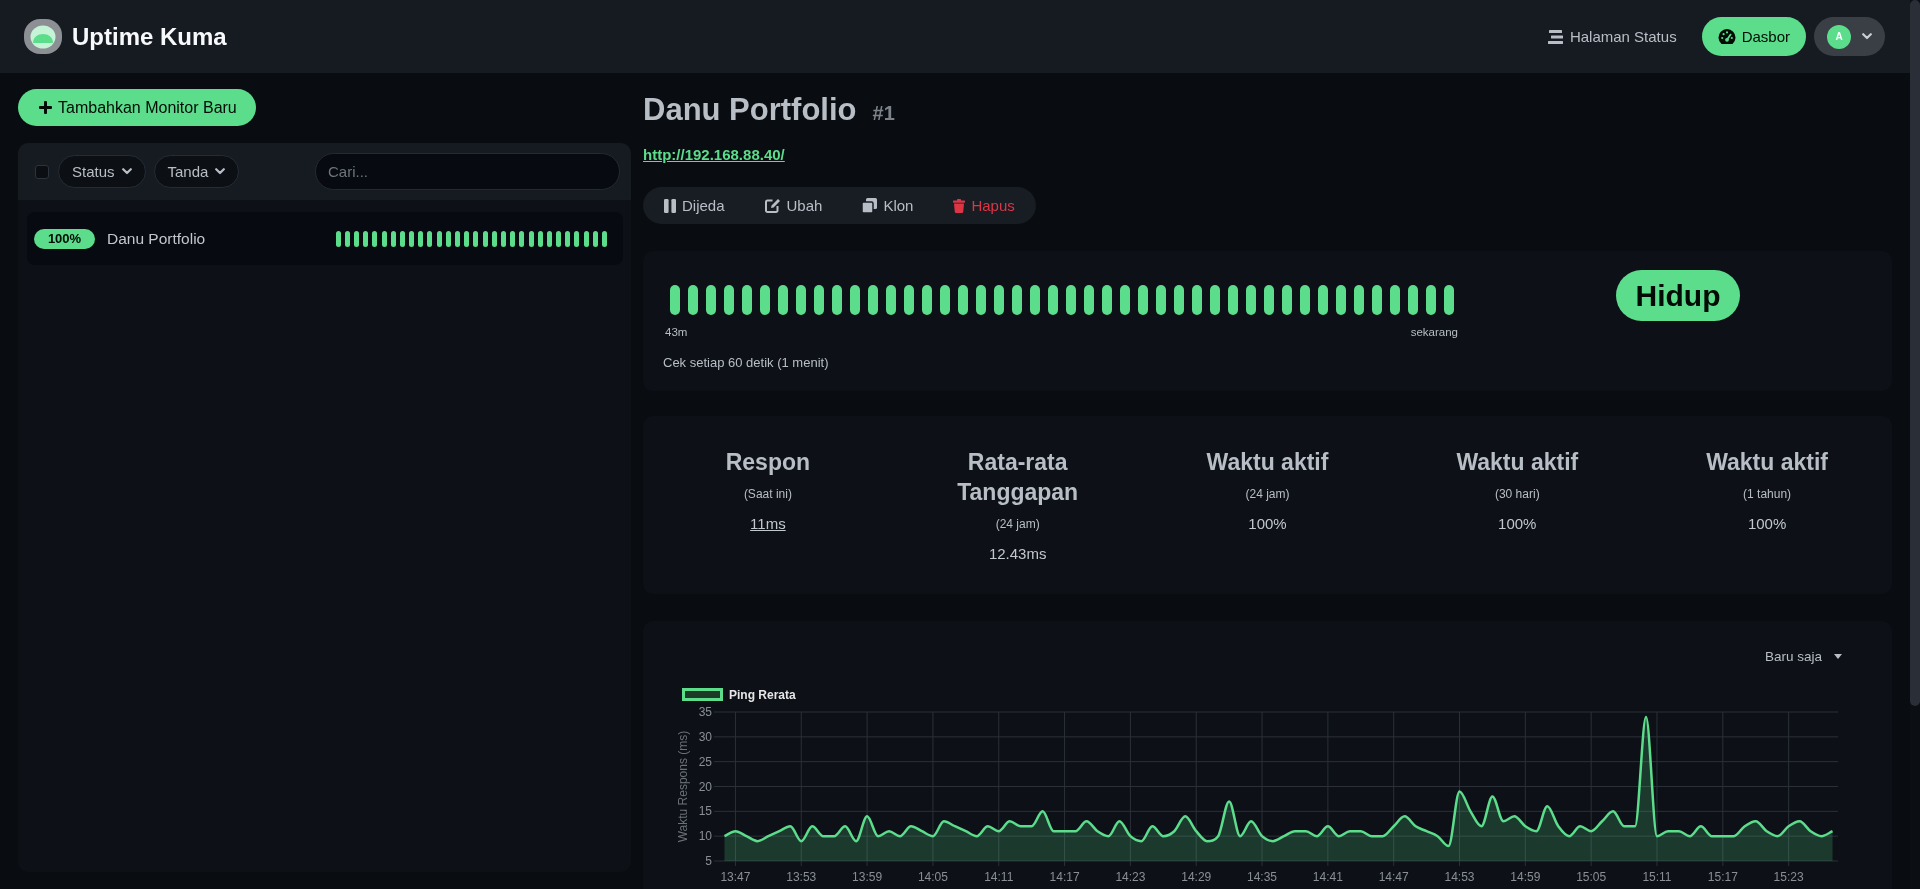 This screenshot has width=1920, height=889. What do you see at coordinates (1678, 295) in the screenshot?
I see `status-badge: Hidup` at bounding box center [1678, 295].